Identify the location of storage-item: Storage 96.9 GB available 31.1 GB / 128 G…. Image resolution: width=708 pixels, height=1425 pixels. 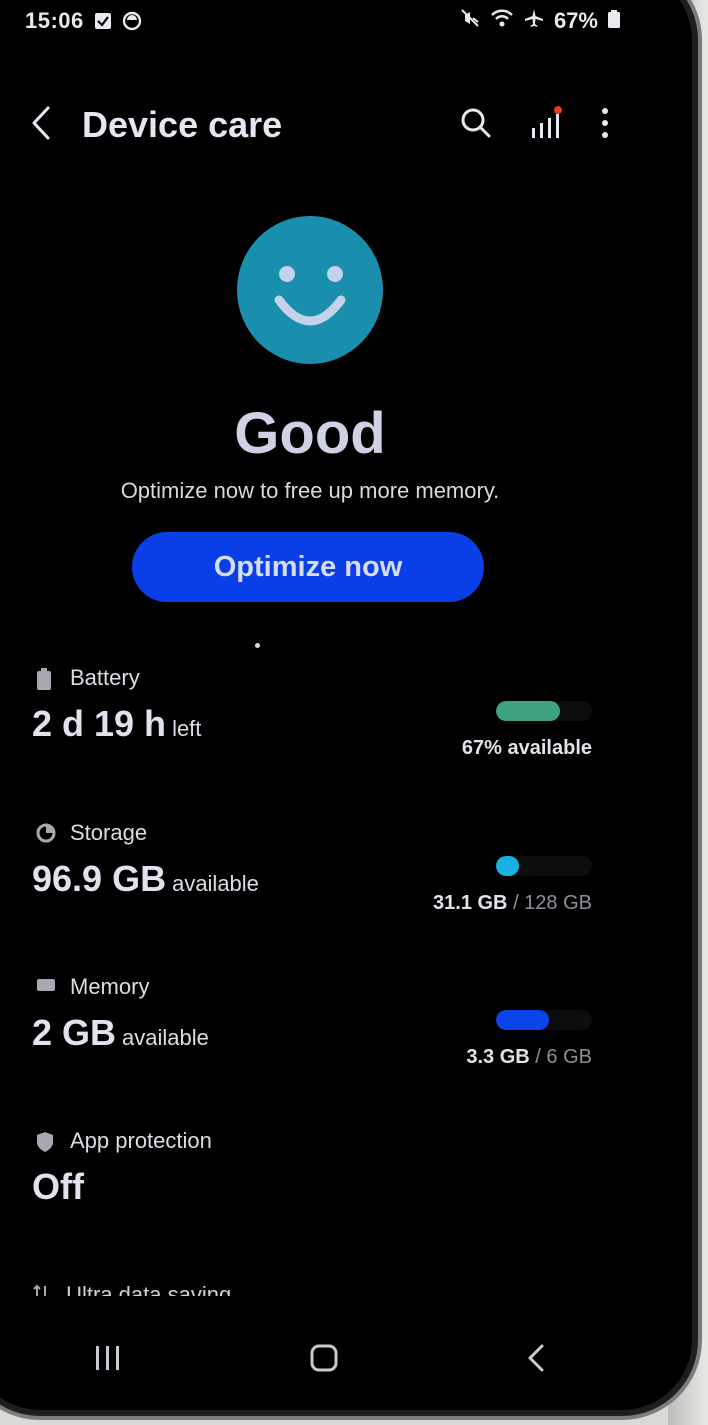
(312, 880).